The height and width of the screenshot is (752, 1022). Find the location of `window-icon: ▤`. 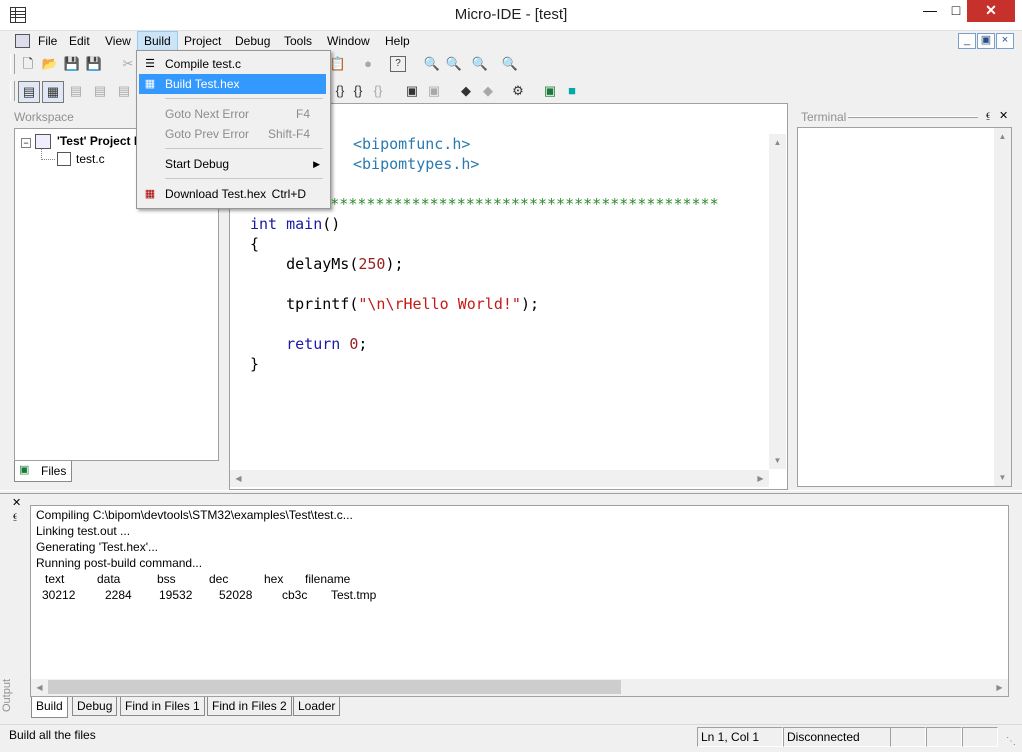

window-icon: ▤ is located at coordinates (100, 91).